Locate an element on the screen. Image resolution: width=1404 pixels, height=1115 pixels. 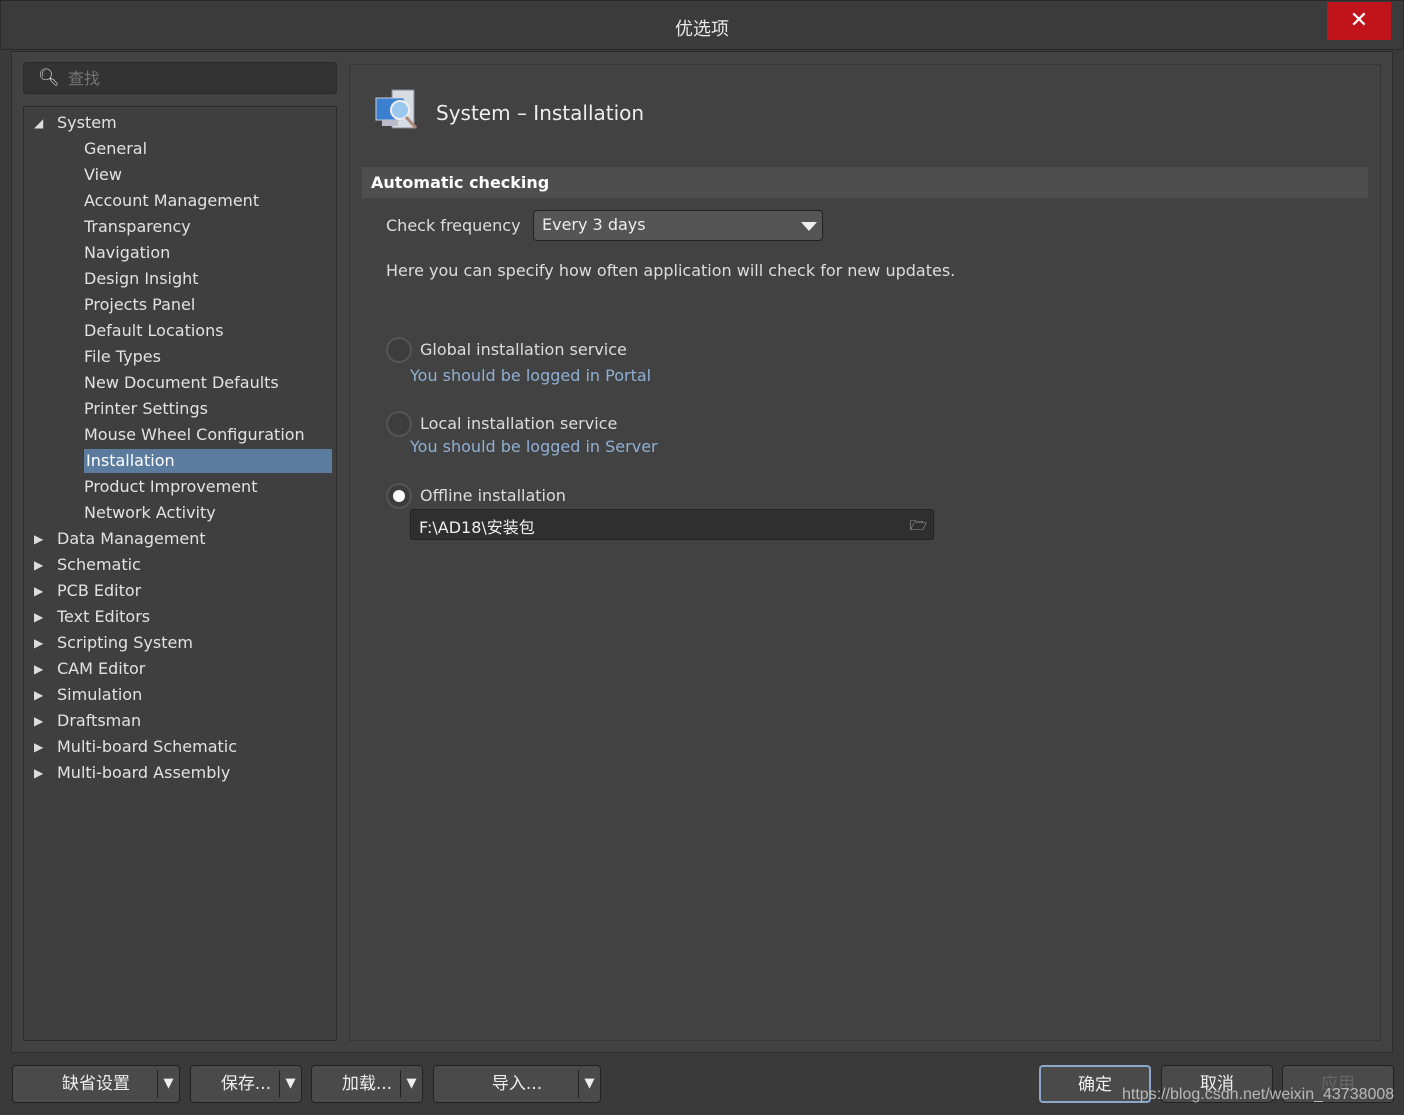
offline-installation-label: Offline installation is located at coordinates (493, 495).